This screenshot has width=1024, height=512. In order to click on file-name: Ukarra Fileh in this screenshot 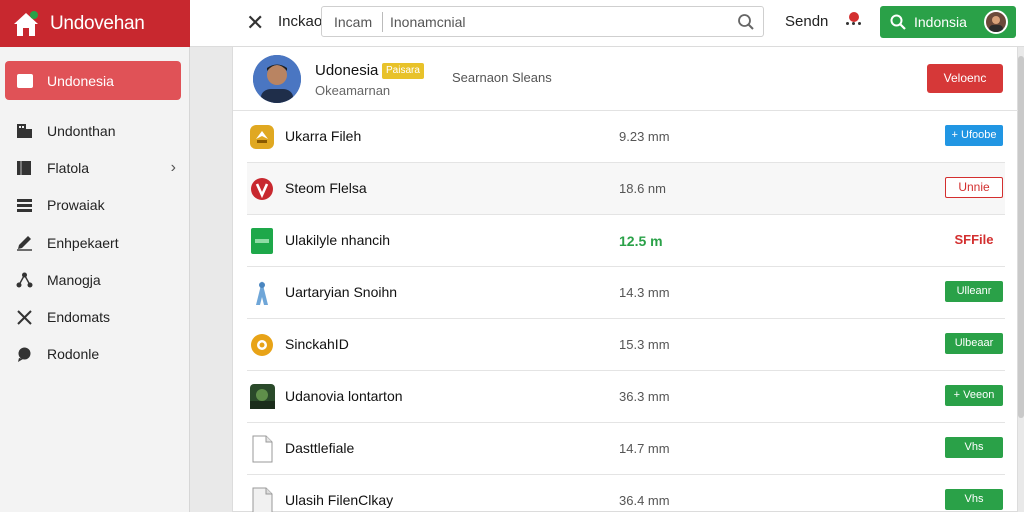, I will do `click(323, 136)`.